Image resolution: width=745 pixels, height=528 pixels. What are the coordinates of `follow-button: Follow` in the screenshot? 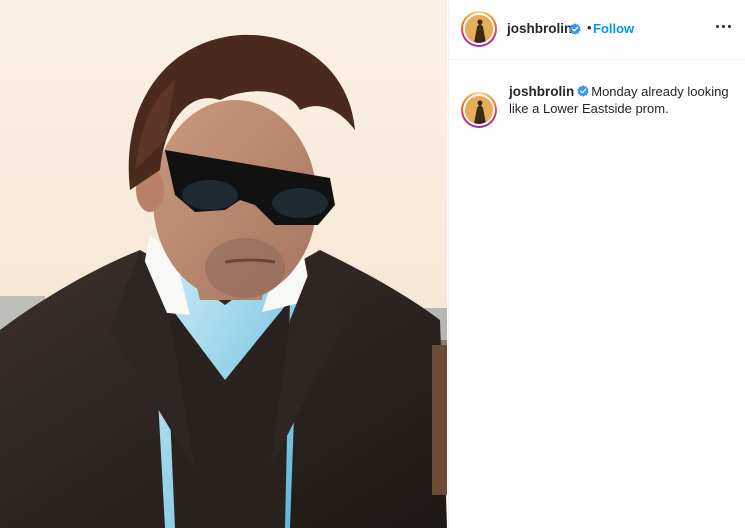 It's located at (613, 28).